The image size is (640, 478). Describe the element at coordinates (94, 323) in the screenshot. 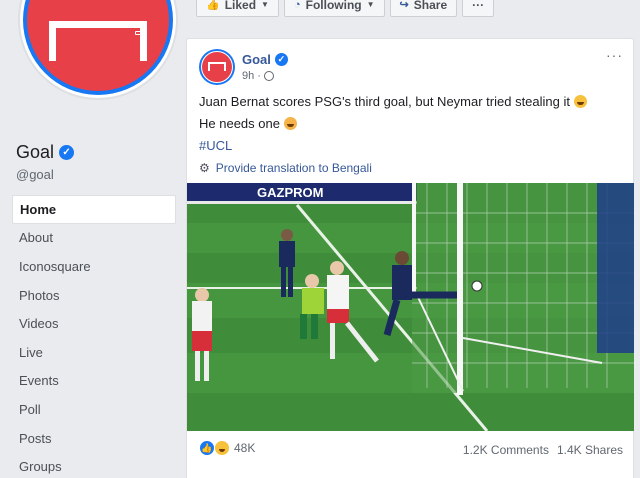

I see `nav-item-videos: Videos` at that location.